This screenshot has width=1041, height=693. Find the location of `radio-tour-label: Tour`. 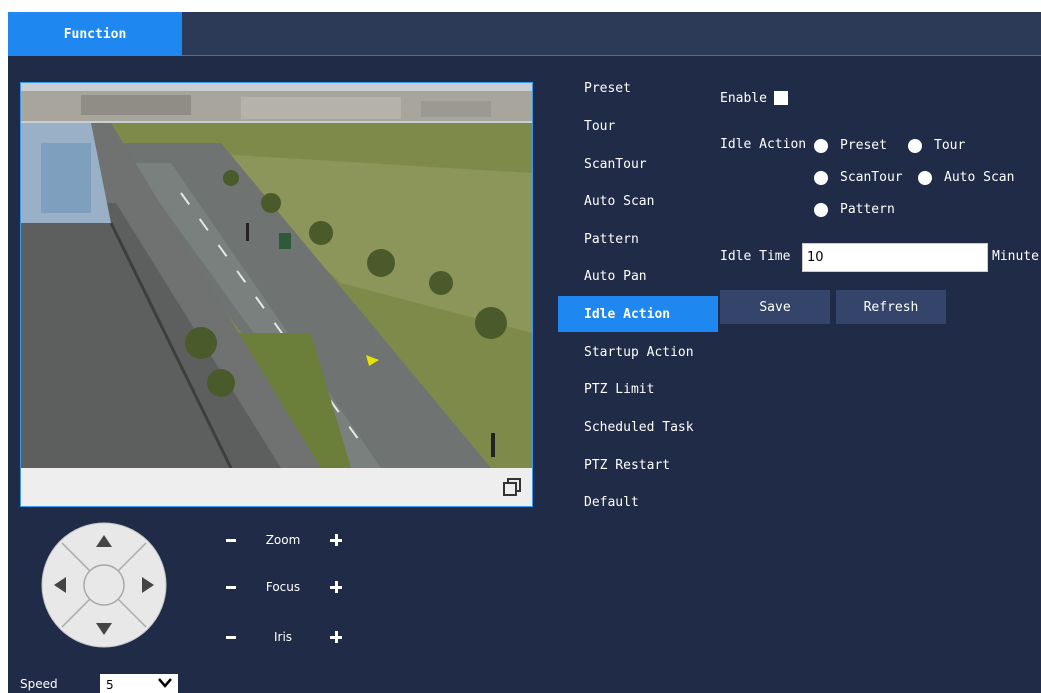

radio-tour-label: Tour is located at coordinates (950, 145).